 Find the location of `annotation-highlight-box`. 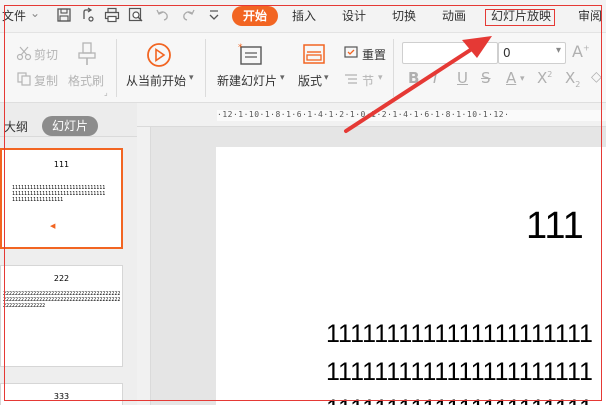

annotation-highlight-box is located at coordinates (520, 17).